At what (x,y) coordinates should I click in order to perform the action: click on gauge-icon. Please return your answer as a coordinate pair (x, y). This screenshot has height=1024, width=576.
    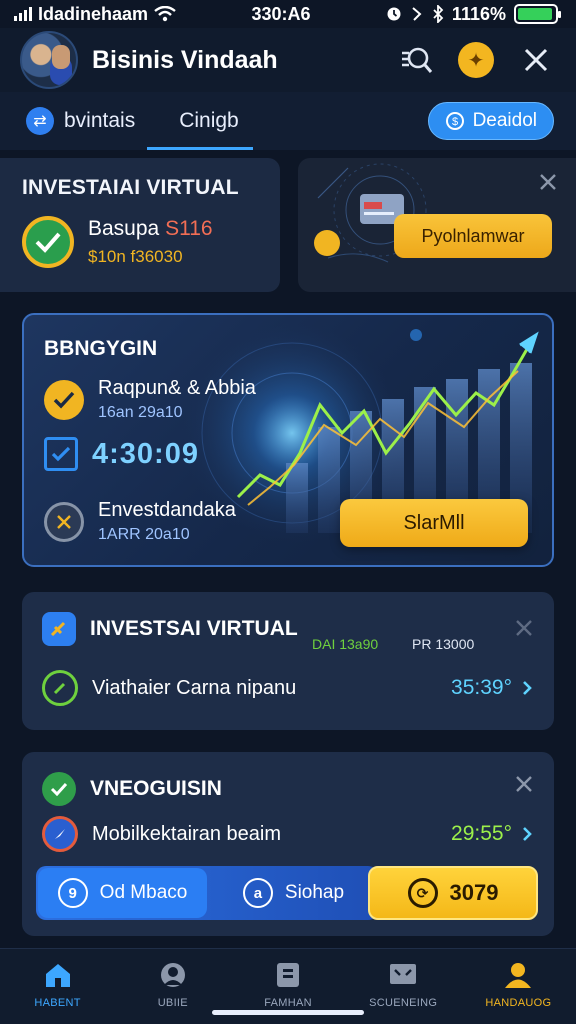
    Looking at the image, I should click on (60, 688).